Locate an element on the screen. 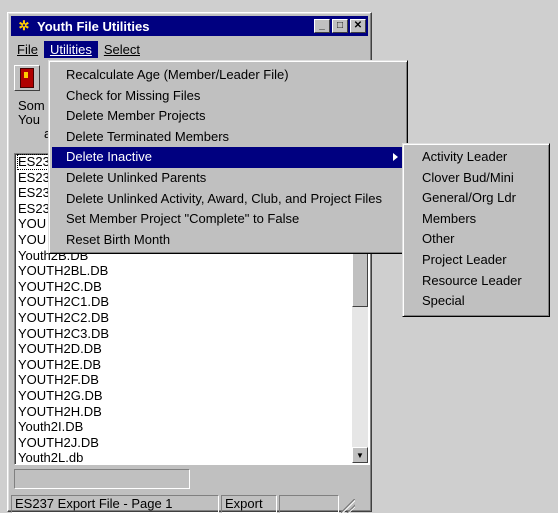 This screenshot has width=558, height=513. down-arrow-icon: ▼ is located at coordinates (360, 455).